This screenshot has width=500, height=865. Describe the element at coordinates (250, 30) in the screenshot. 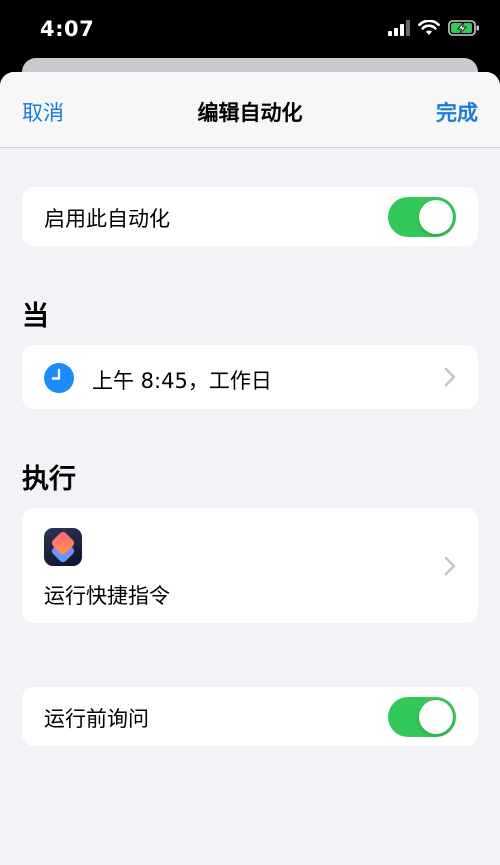

I see `status-bar: 4:07` at that location.